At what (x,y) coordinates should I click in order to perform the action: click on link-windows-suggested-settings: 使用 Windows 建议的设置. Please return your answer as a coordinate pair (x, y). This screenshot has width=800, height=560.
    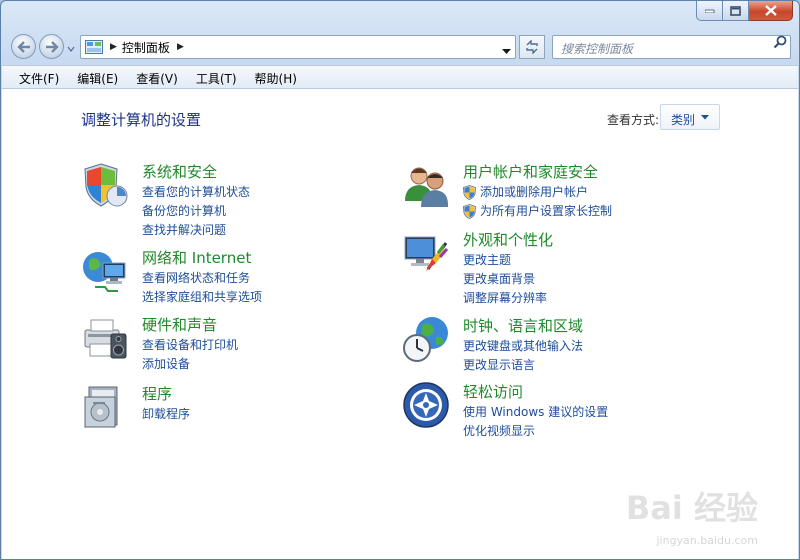
    Looking at the image, I should click on (535, 412).